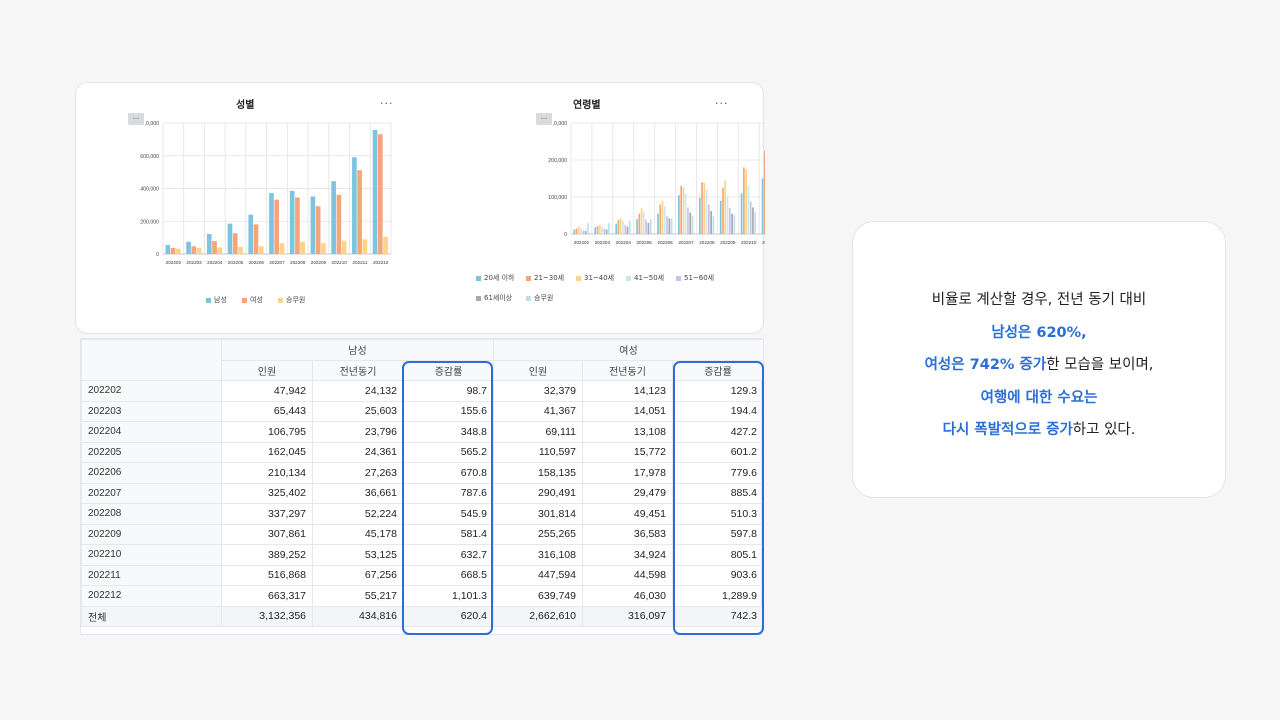 This screenshot has height=720, width=1280. Describe the element at coordinates (545, 278) in the screenshot. I see `legend-item: 21~30세` at that location.